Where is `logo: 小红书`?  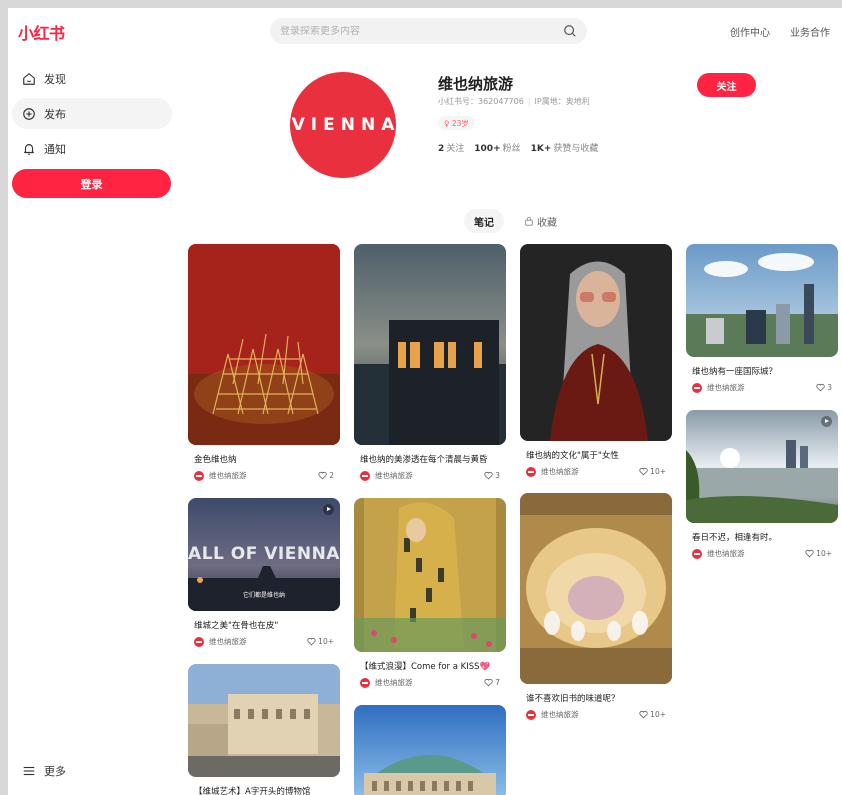
logo: 小红书 is located at coordinates (41, 32).